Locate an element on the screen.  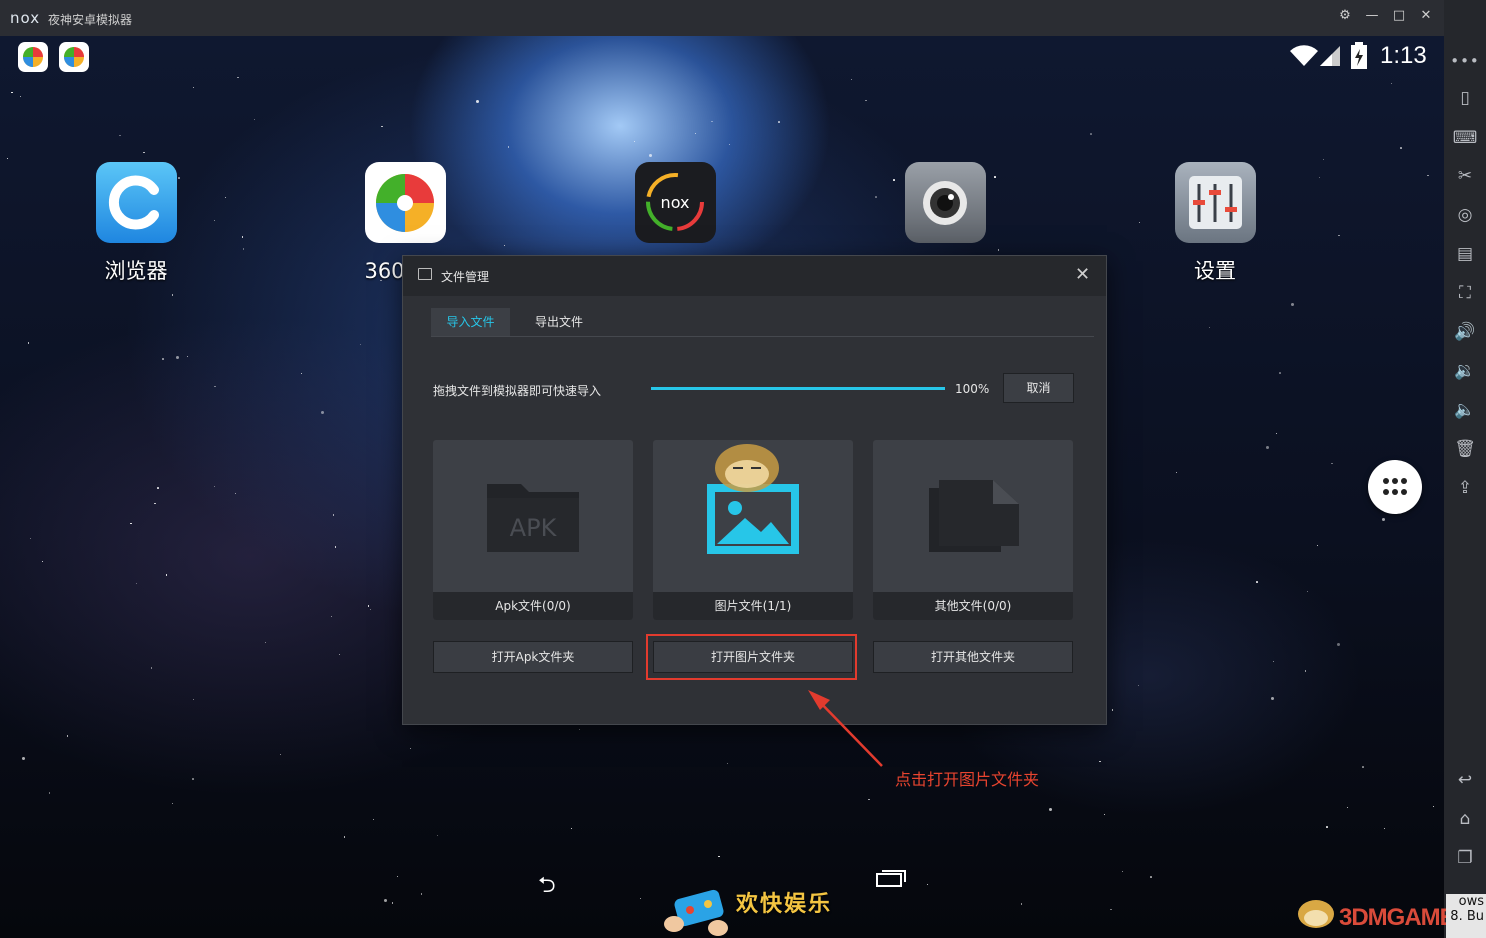
recents-nav-icon is located at coordinates (891, 882).